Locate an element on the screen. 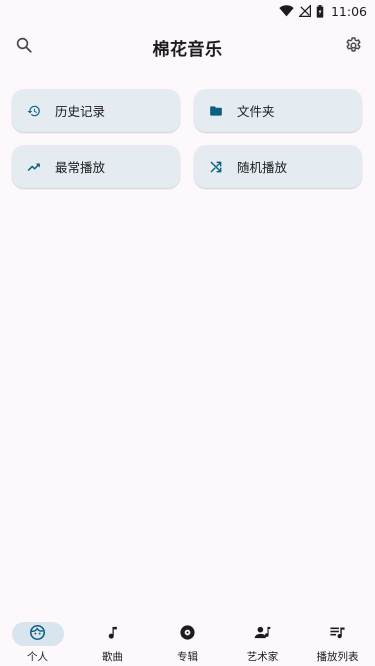  search-icon is located at coordinates (24, 47).